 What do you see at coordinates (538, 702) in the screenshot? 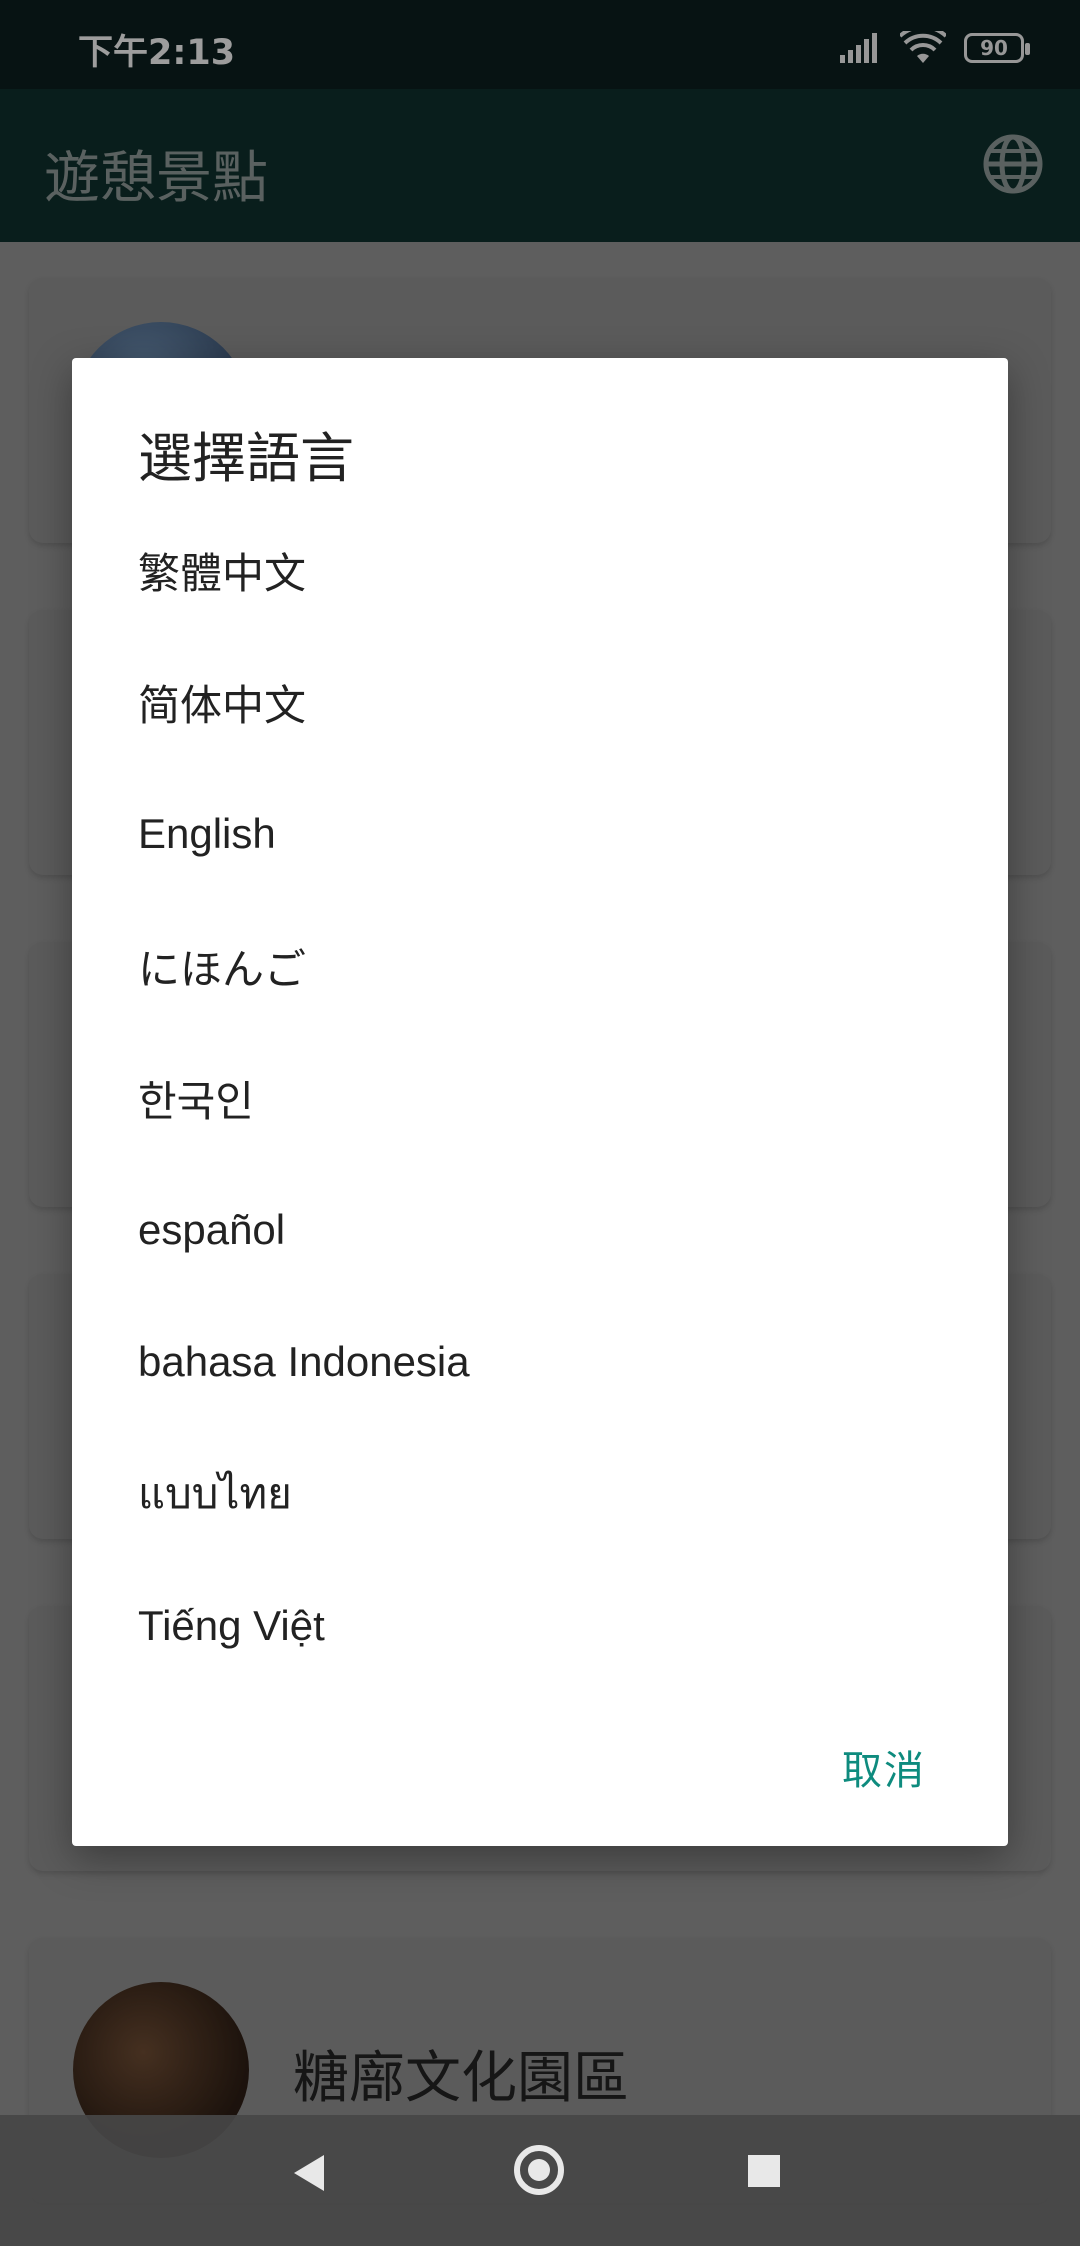
I see `language-option-simplified-chinese: 简体中文` at bounding box center [538, 702].